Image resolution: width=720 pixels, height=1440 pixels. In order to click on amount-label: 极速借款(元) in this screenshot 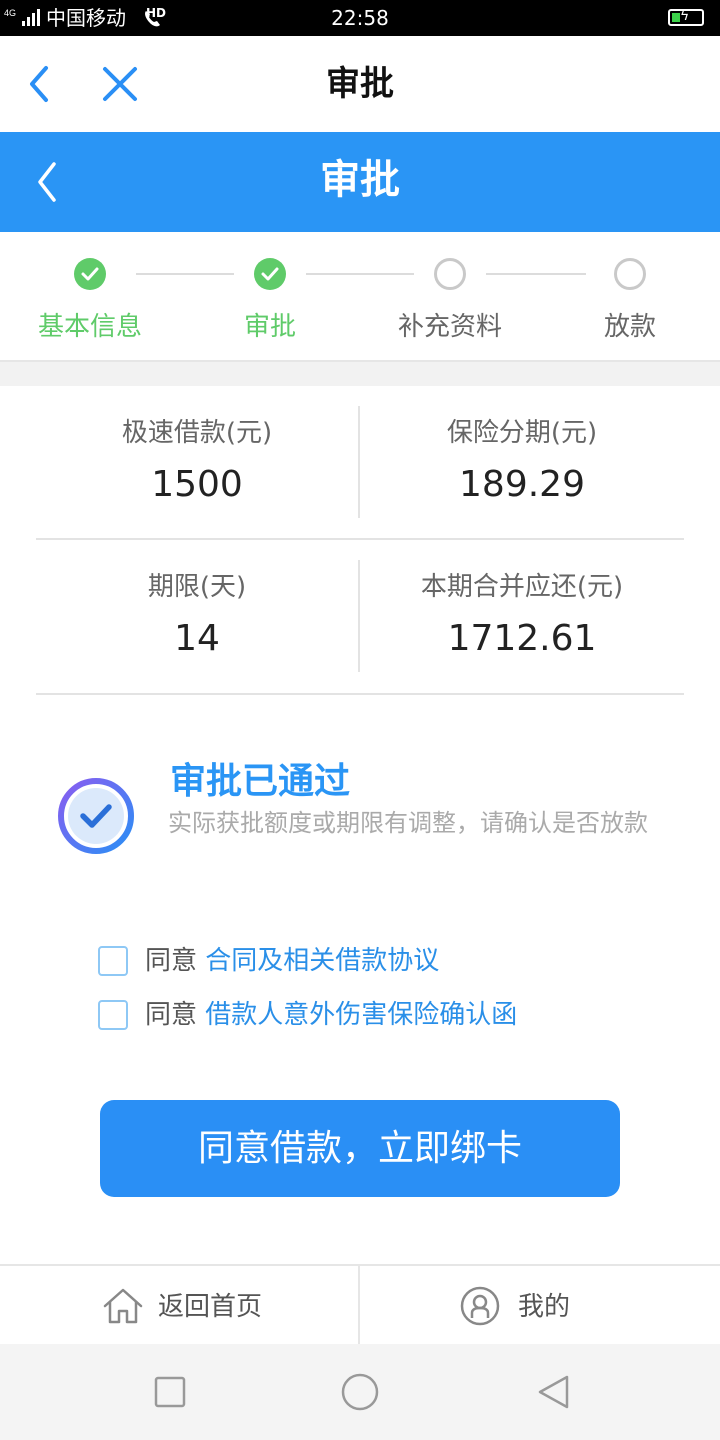, I will do `click(197, 433)`.